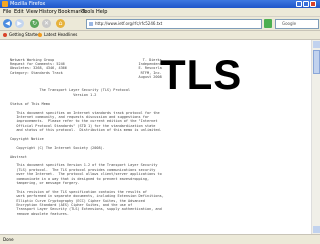 This screenshot has height=244, width=320. I want to click on getting-started-icon, so click(5, 35).